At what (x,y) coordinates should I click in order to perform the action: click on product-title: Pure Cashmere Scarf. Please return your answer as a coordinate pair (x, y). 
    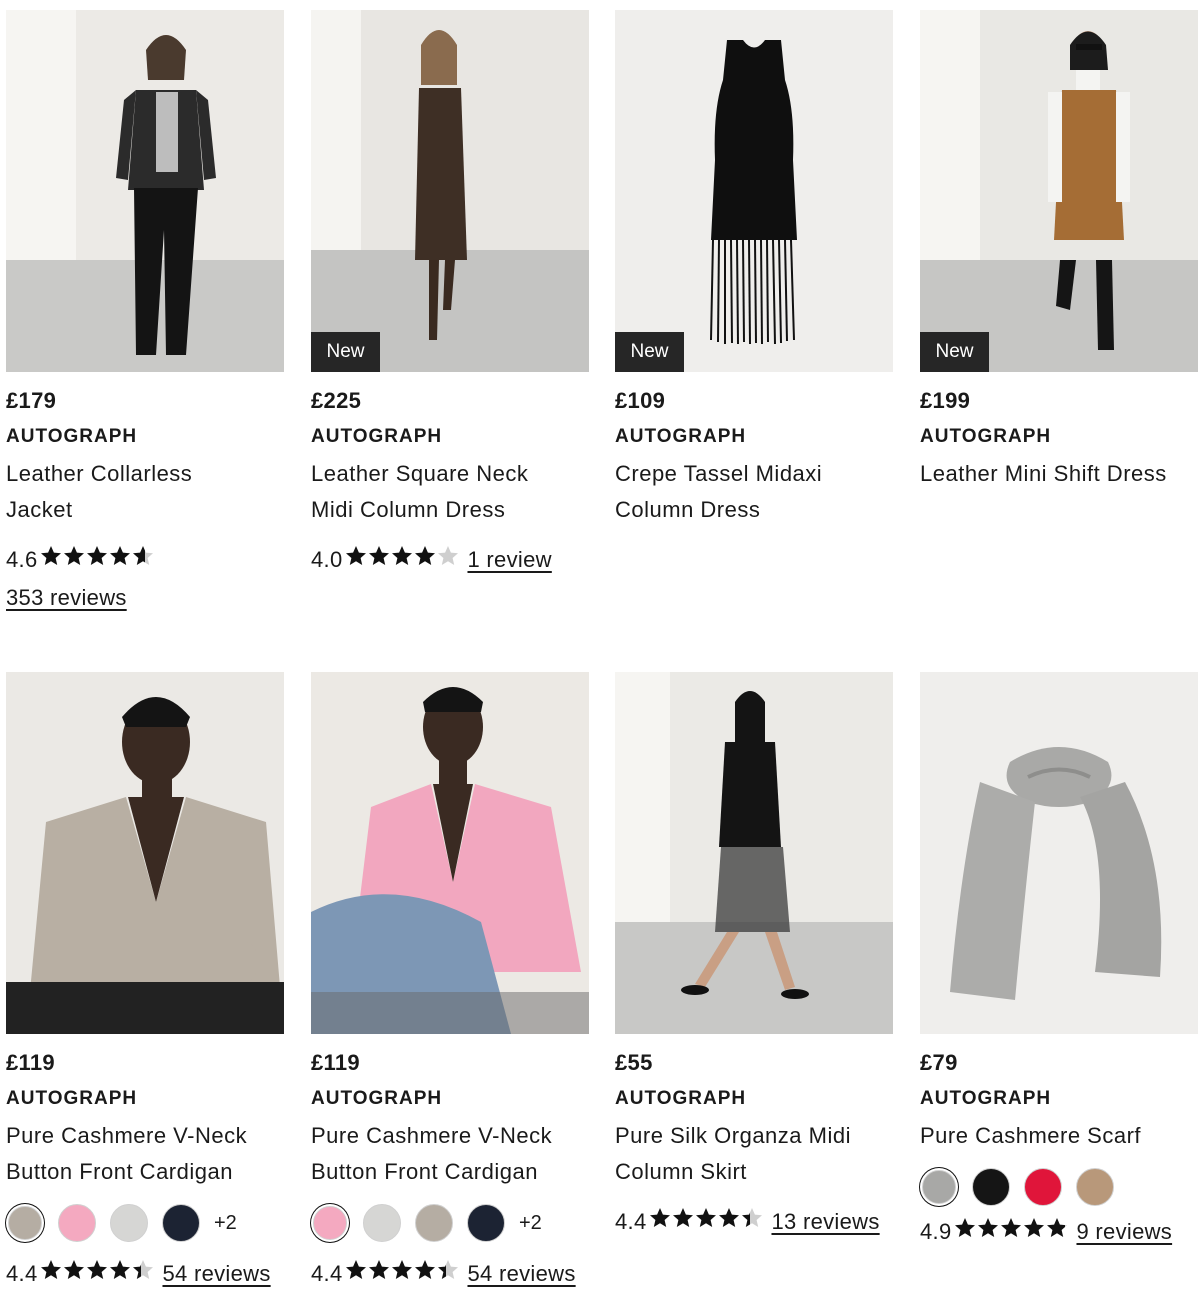
    Looking at the image, I should click on (1060, 1136).